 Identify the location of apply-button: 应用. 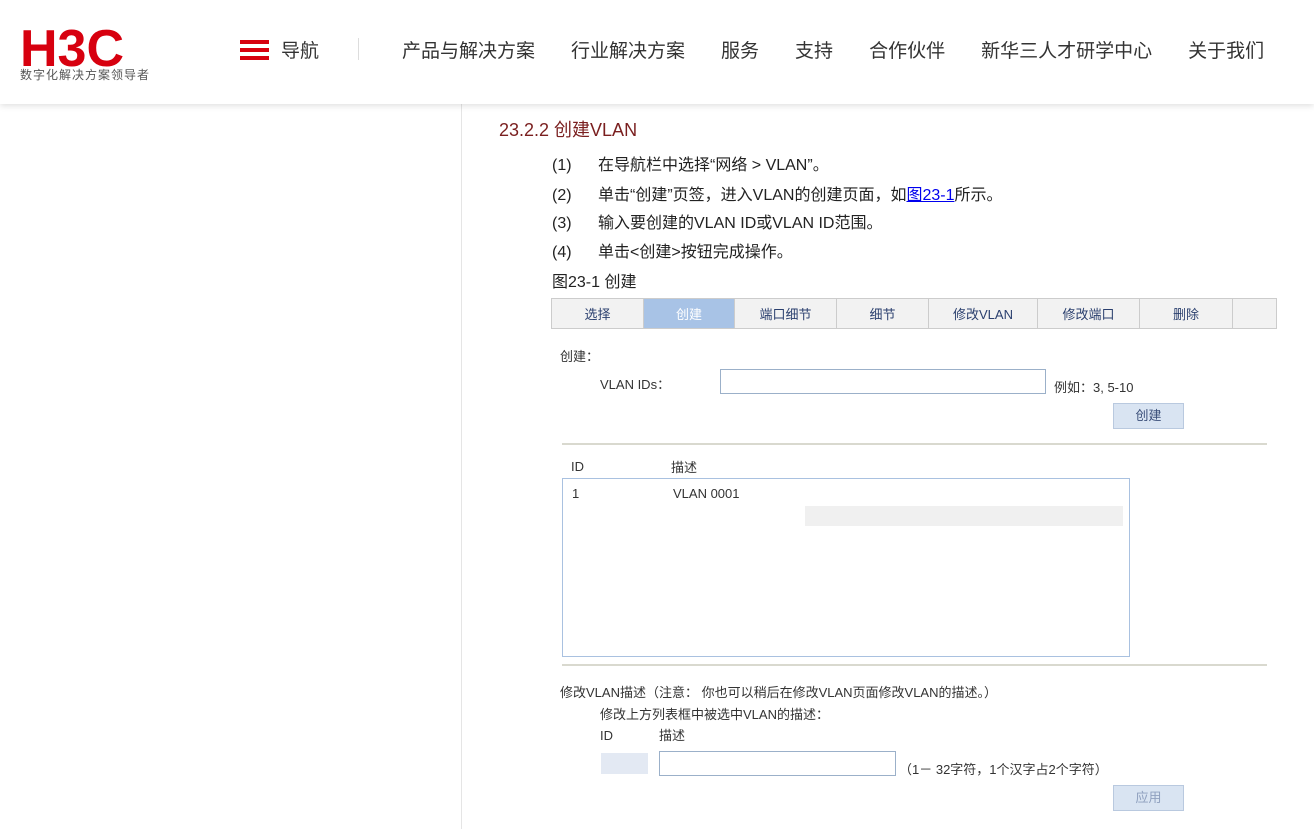
(1148, 798).